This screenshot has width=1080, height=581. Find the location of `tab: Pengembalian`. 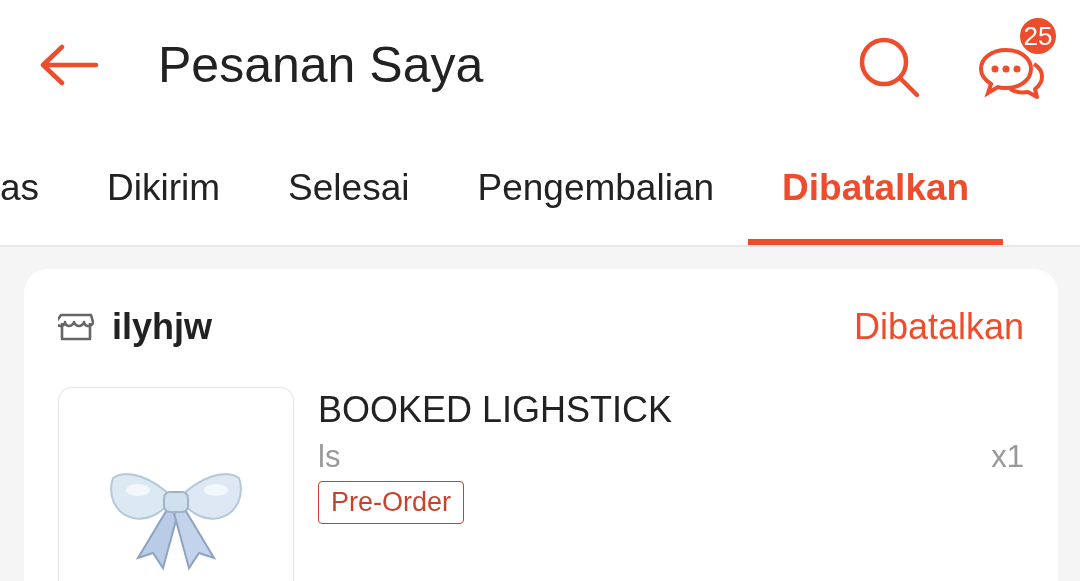

tab: Pengembalian is located at coordinates (596, 187).